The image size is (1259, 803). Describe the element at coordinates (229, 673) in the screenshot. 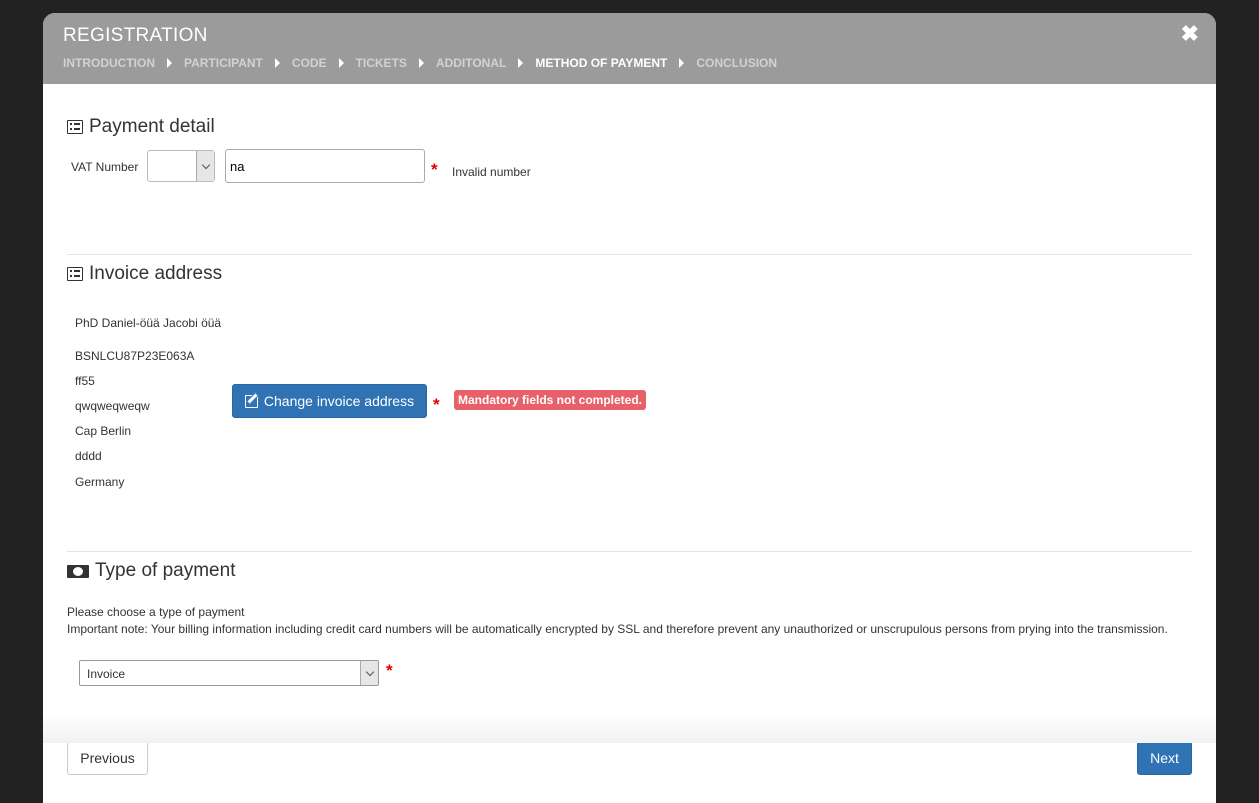

I see `payment-type-select: Invoice` at that location.